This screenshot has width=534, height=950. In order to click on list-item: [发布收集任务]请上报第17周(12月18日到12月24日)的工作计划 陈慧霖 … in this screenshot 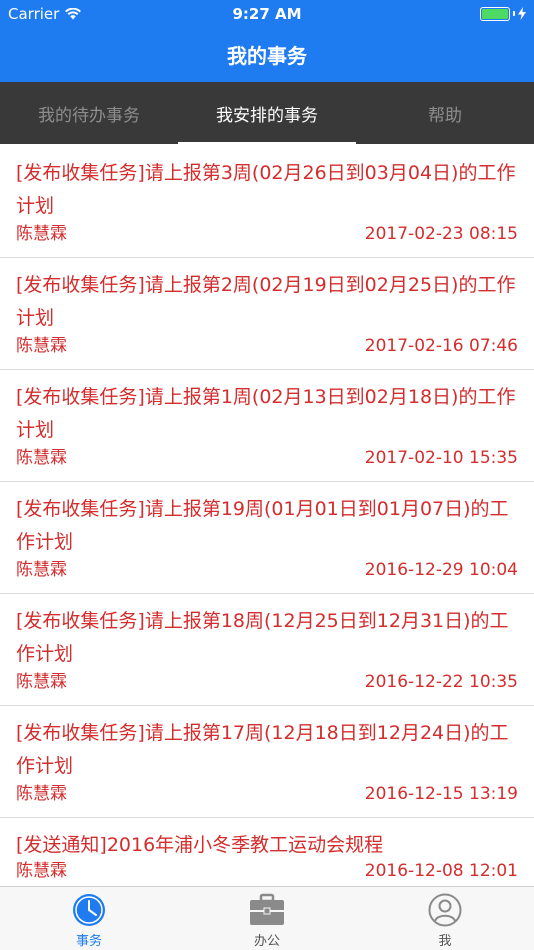, I will do `click(267, 762)`.